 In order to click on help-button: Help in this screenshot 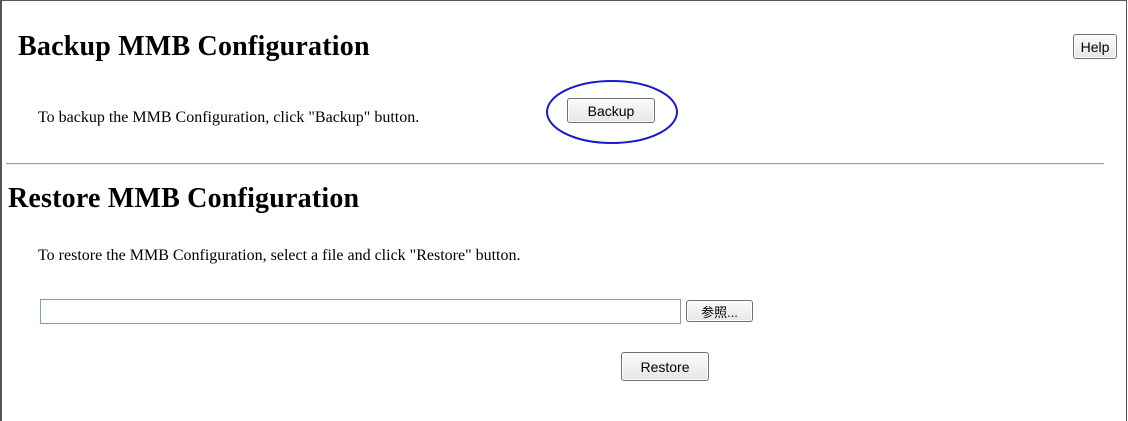, I will do `click(1095, 46)`.